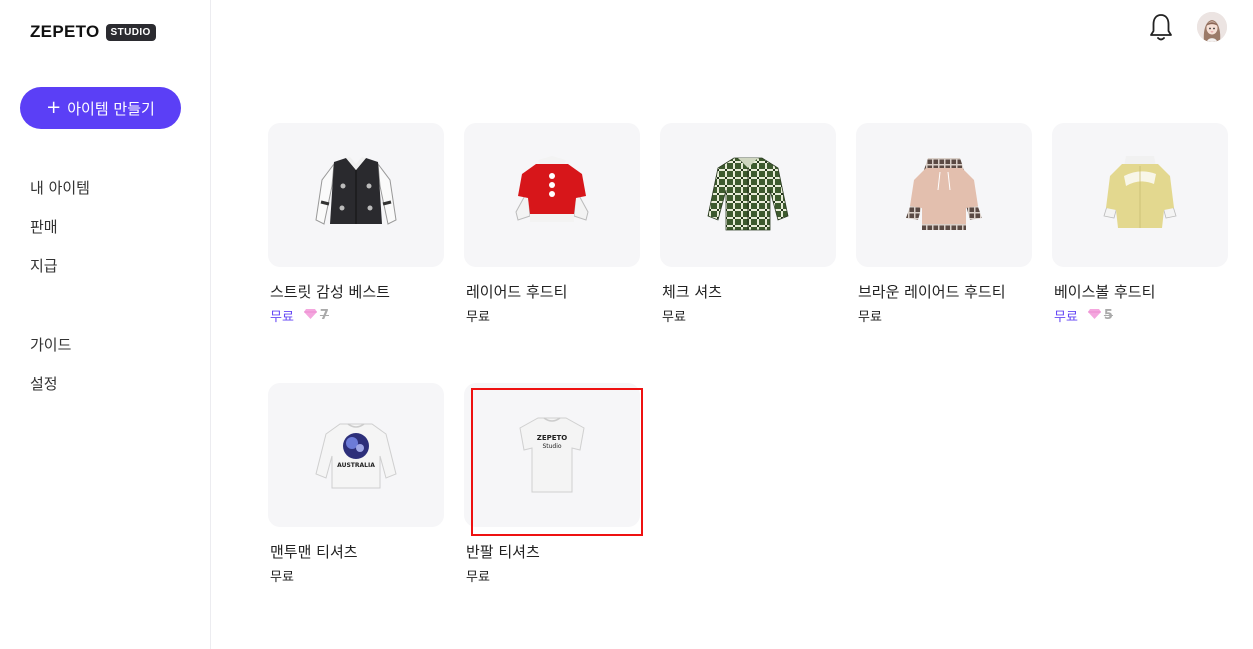 The height and width of the screenshot is (649, 1253). Describe the element at coordinates (60, 392) in the screenshot. I see `sidebar-item-settings: 설정` at that location.